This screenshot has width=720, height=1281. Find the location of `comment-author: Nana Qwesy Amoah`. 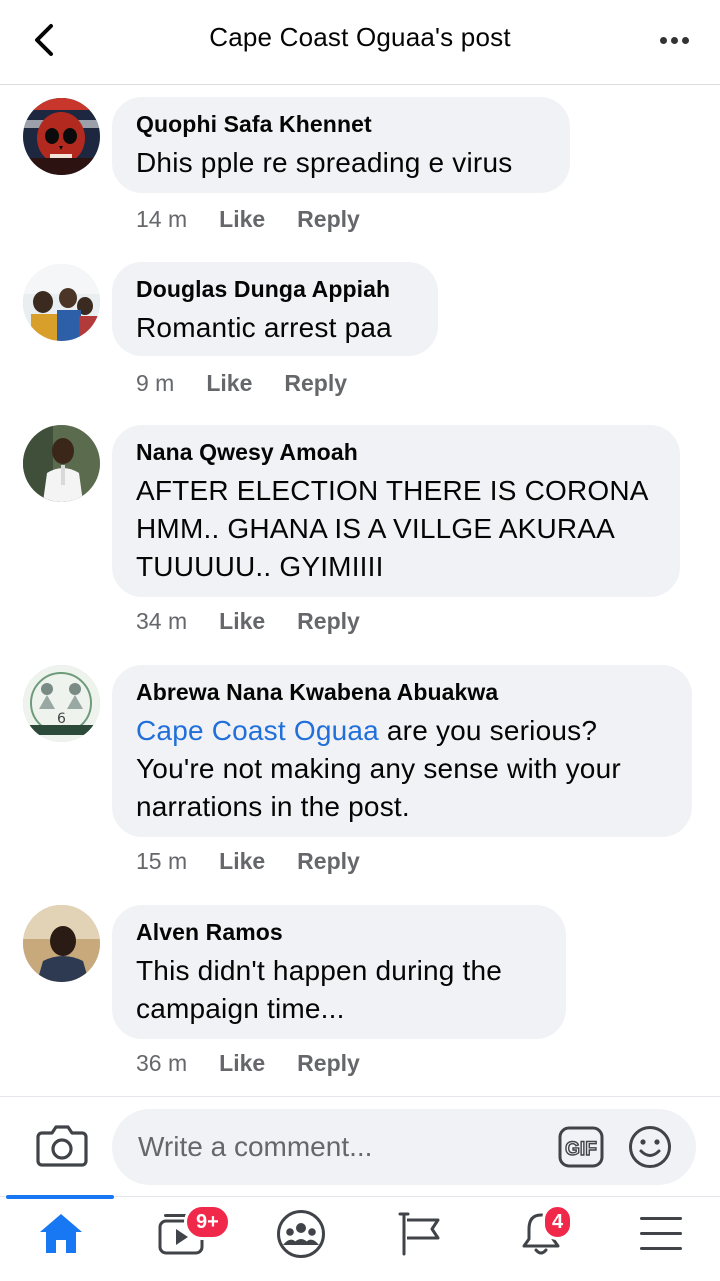

comment-author: Nana Qwesy Amoah is located at coordinates (396, 452).